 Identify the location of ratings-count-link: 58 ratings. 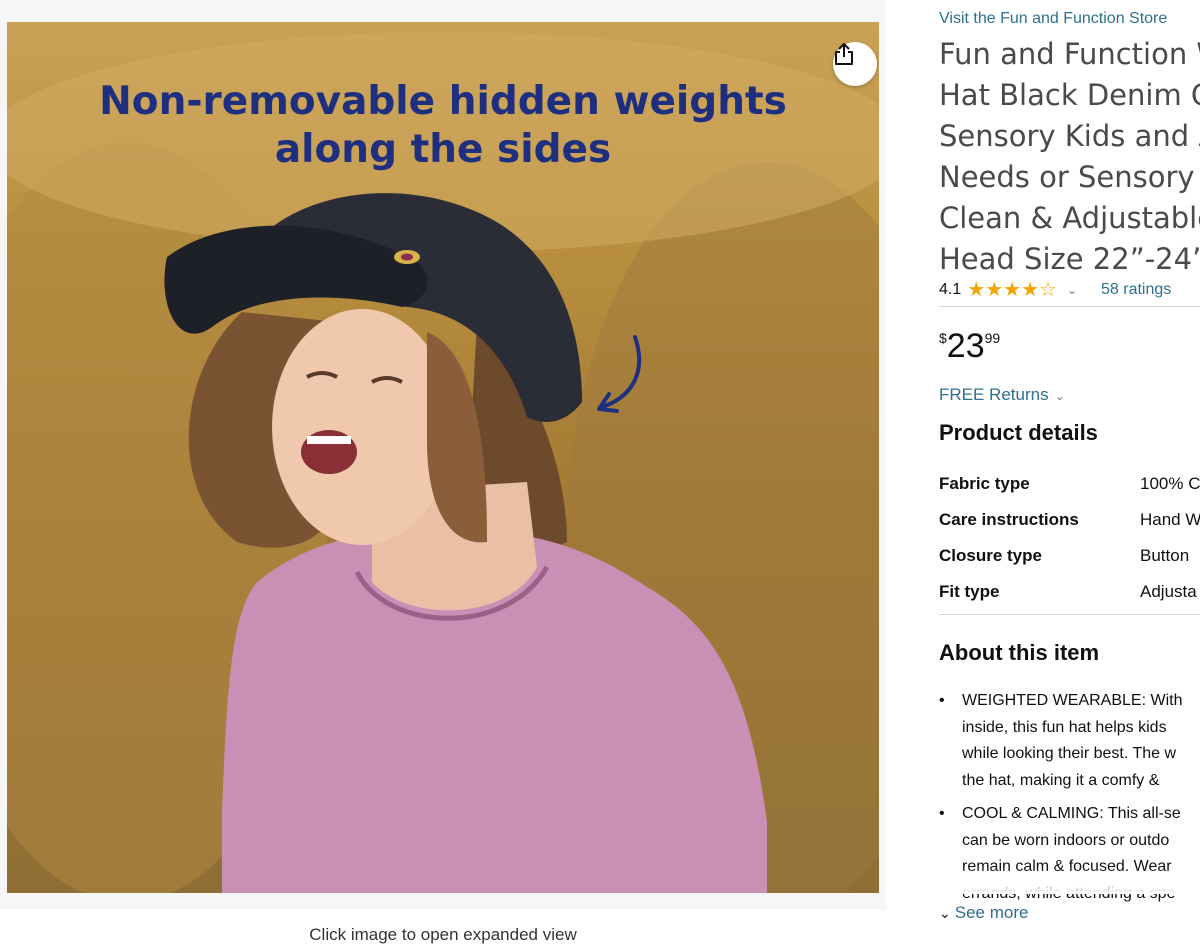
(1136, 290).